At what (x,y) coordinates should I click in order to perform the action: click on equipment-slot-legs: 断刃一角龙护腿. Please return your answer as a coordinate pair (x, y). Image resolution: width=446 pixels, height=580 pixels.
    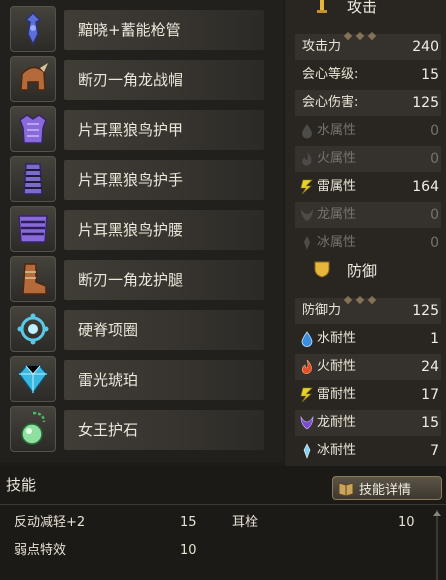
    Looking at the image, I should click on (141, 277).